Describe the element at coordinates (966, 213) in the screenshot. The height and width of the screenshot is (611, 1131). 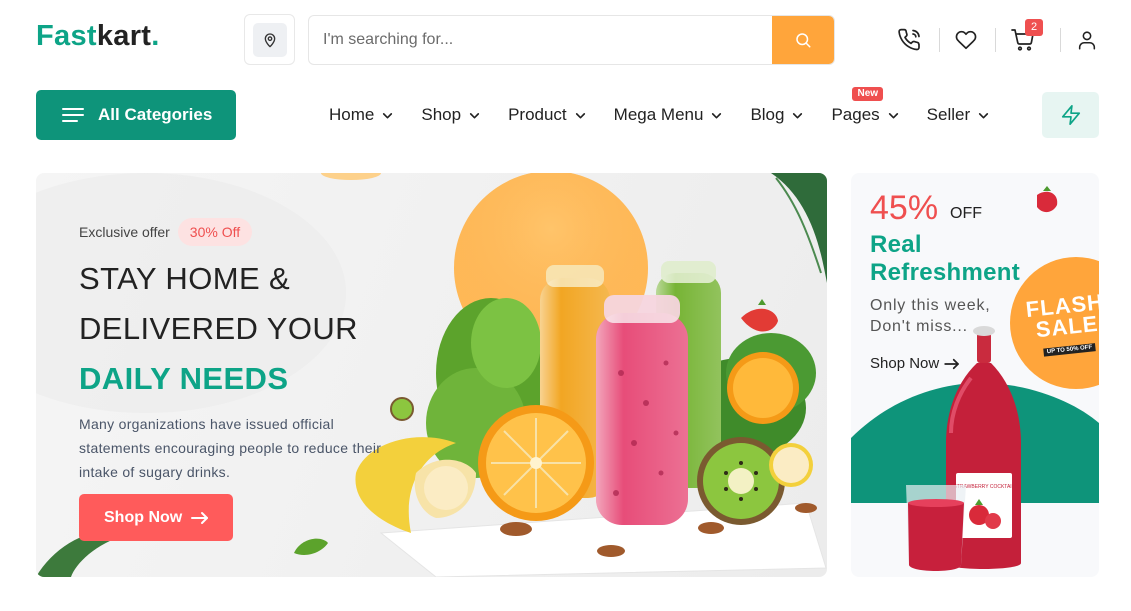
I see `promo-off-label: OFF` at that location.